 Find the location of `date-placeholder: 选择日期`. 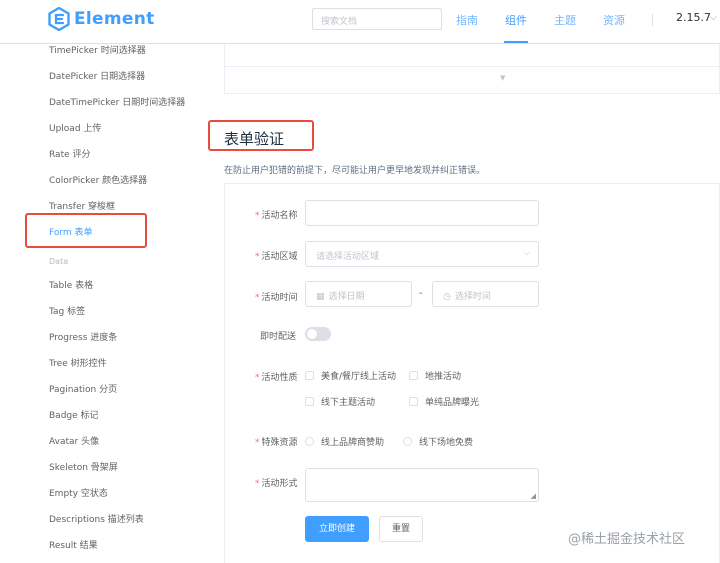

date-placeholder: 选择日期 is located at coordinates (346, 297).